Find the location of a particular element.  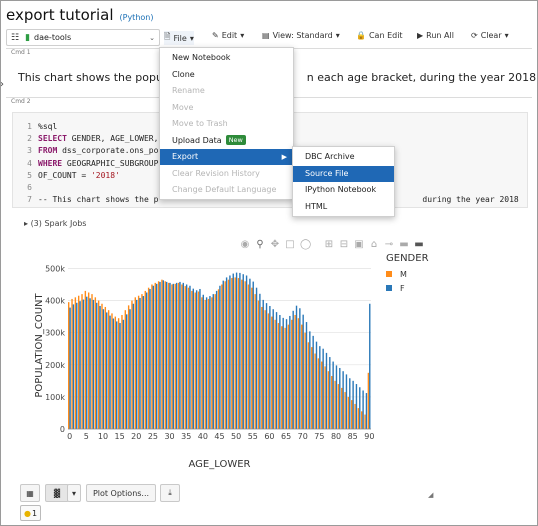

edit-menu-button: ✎ Edit ▾ is located at coordinates (228, 35).